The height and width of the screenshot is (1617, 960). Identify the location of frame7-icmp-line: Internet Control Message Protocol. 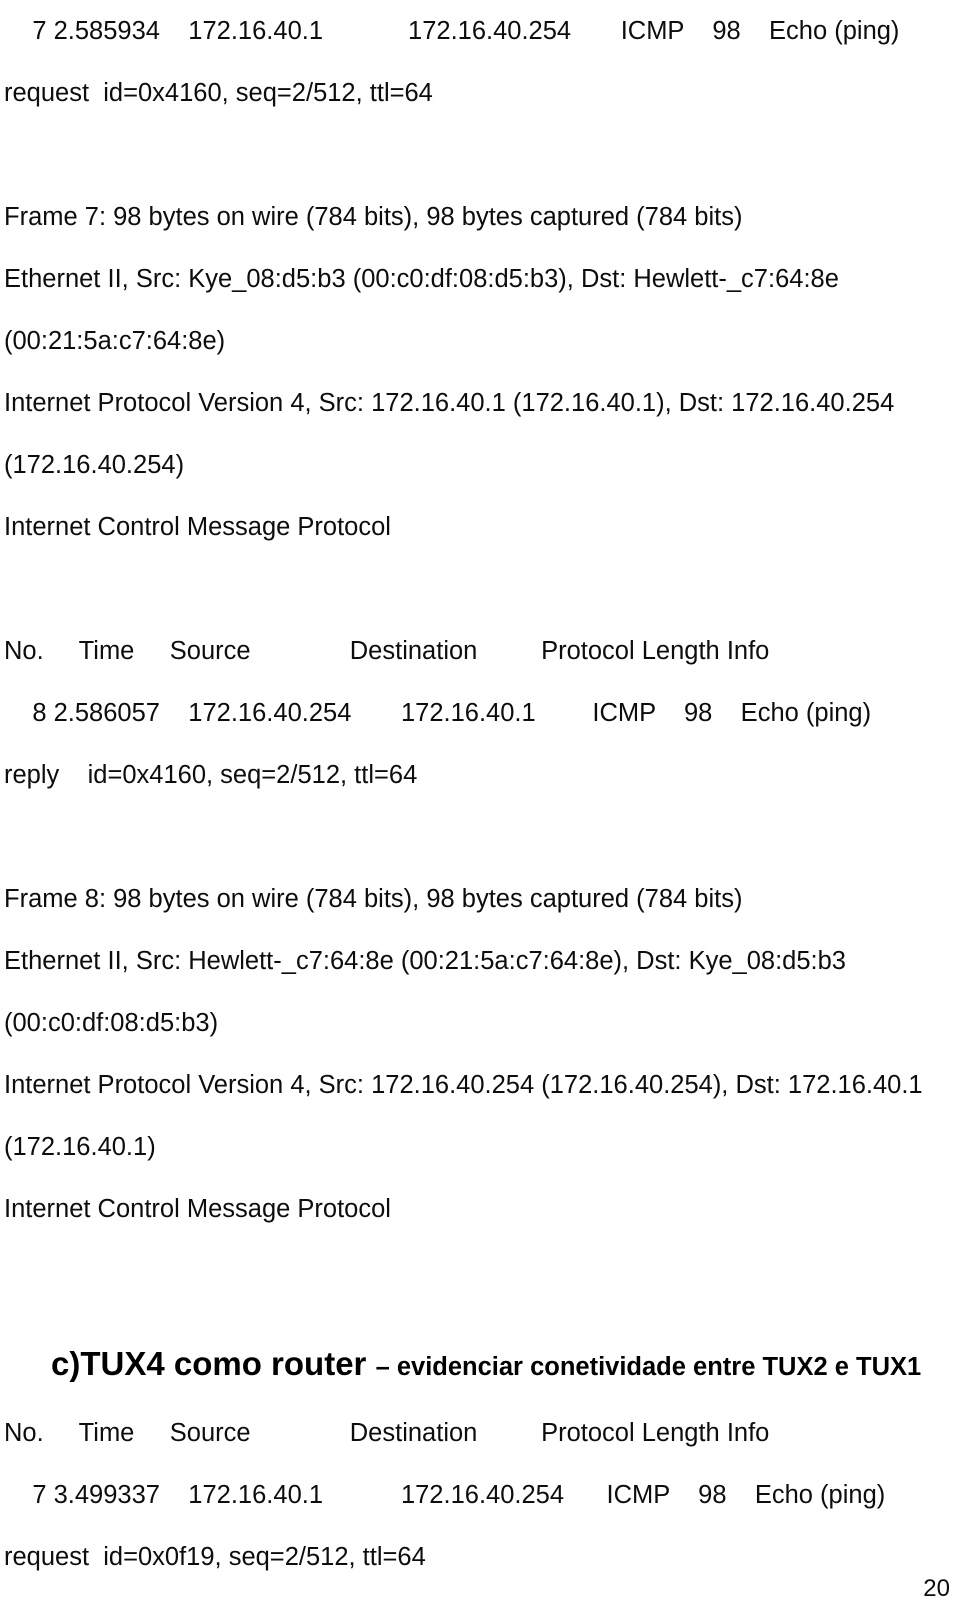
(197, 527).